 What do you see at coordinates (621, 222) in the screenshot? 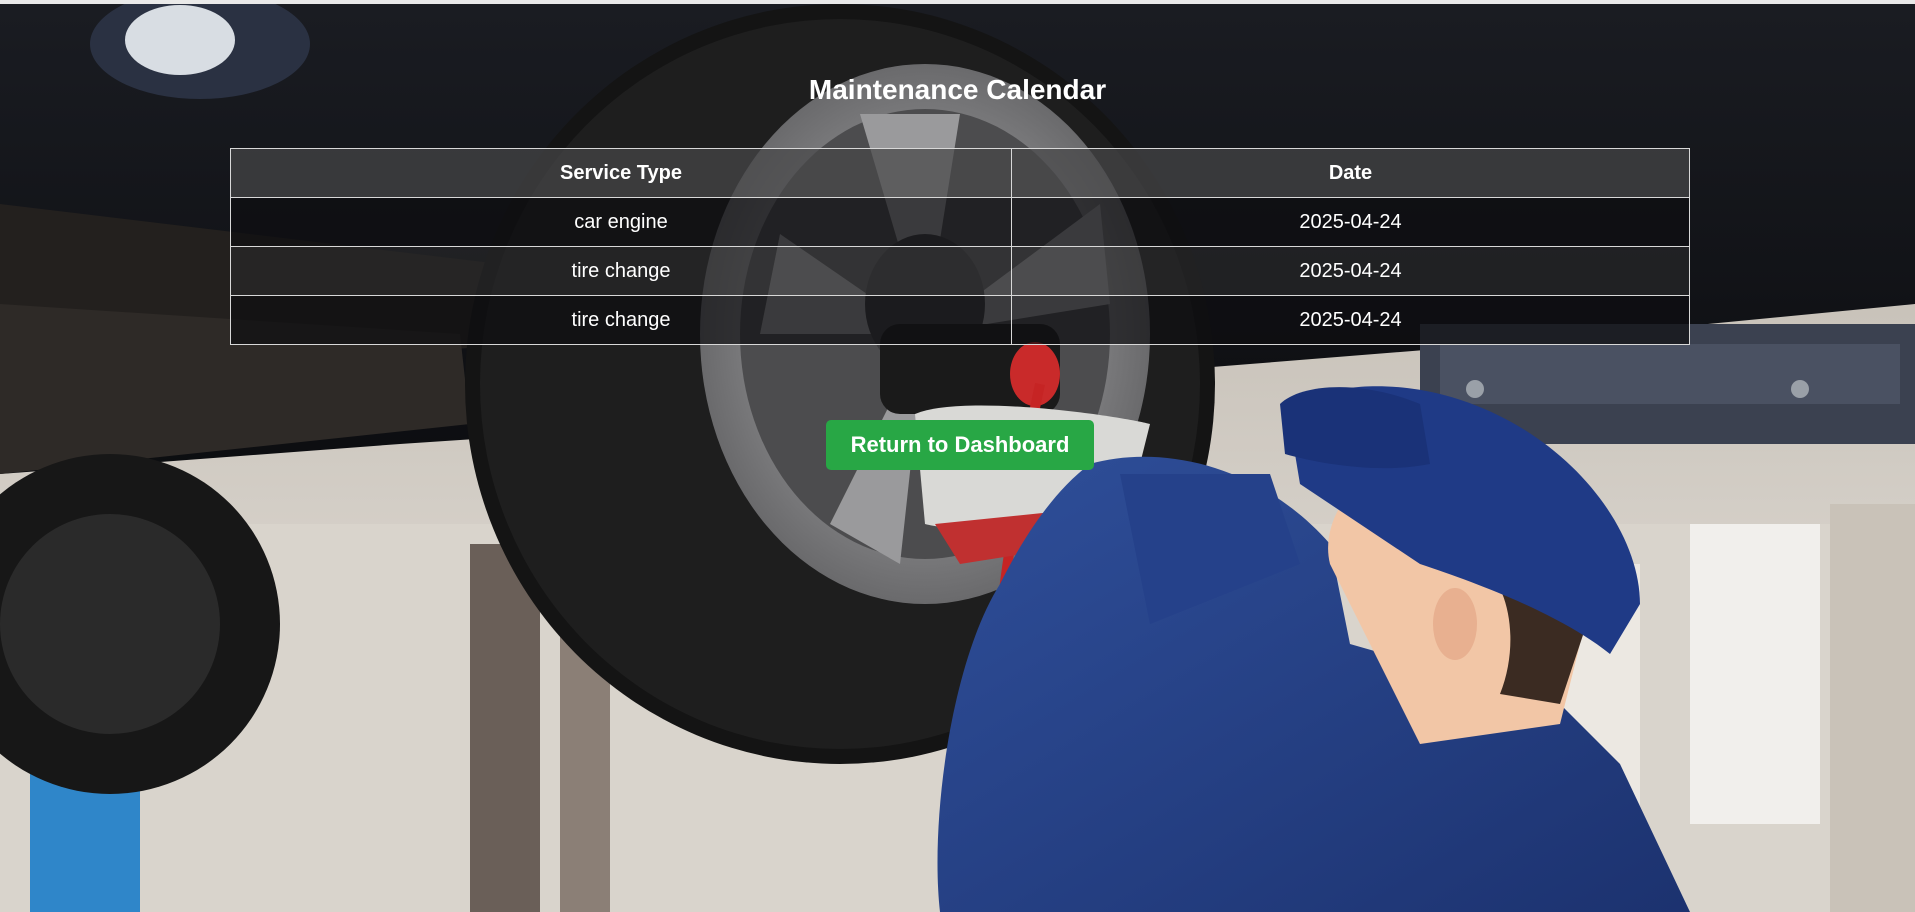
I see `service-type-cell: car engine` at bounding box center [621, 222].